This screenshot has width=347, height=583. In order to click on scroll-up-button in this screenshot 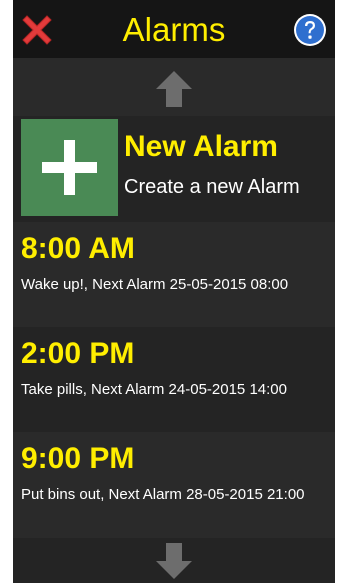, I will do `click(174, 89)`.